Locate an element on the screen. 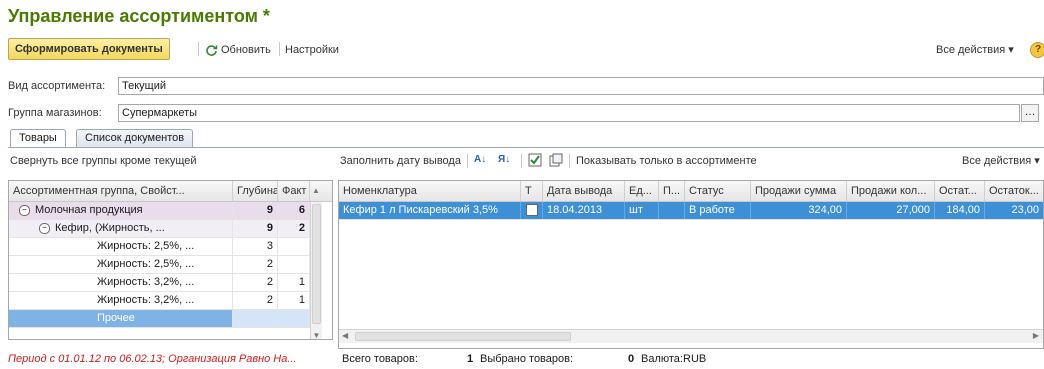  selected-goods-label: Выбрано товаров: is located at coordinates (527, 359).